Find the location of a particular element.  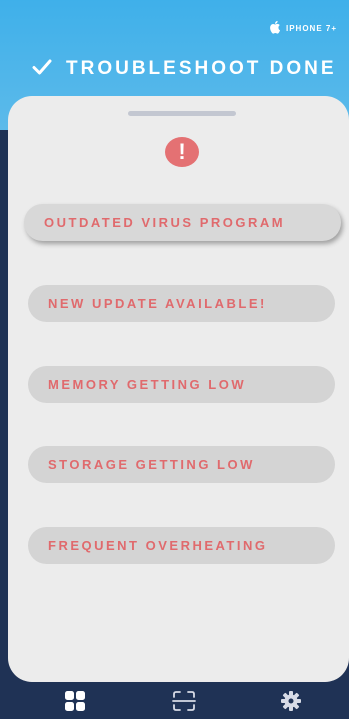

issue-label: NEW UPDATE AVAILABLE! is located at coordinates (157, 303).